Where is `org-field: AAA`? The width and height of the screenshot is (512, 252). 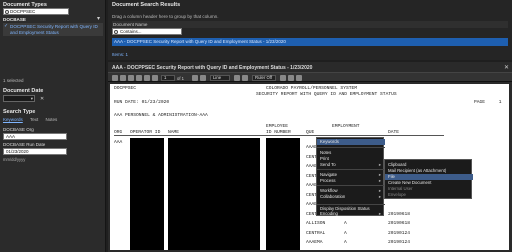 org-field: AAA is located at coordinates (35, 136).